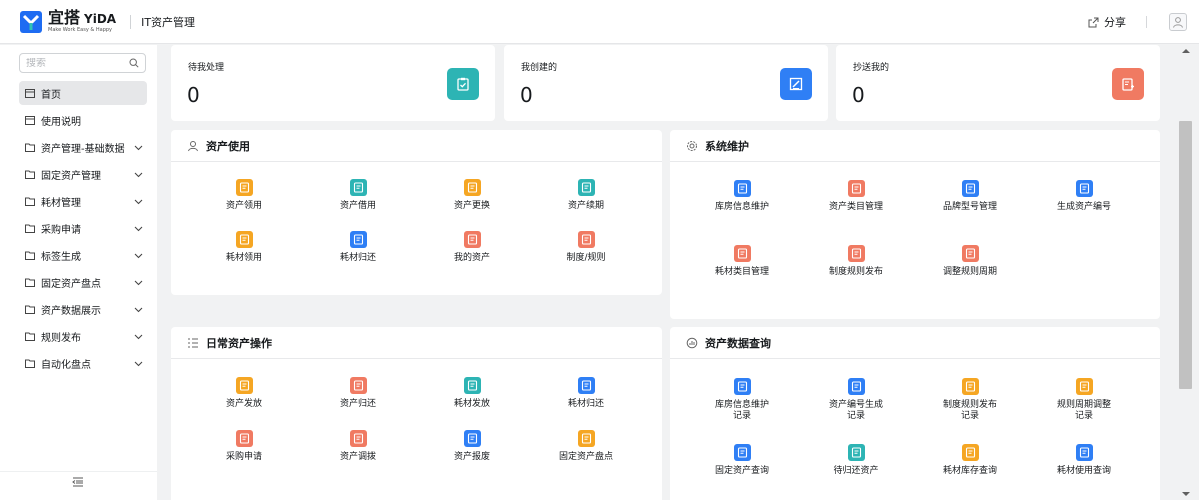  Describe the element at coordinates (68, 21) in the screenshot. I see `yida-logo: 宜搭 YiDA Make Work Easy & Happy` at that location.